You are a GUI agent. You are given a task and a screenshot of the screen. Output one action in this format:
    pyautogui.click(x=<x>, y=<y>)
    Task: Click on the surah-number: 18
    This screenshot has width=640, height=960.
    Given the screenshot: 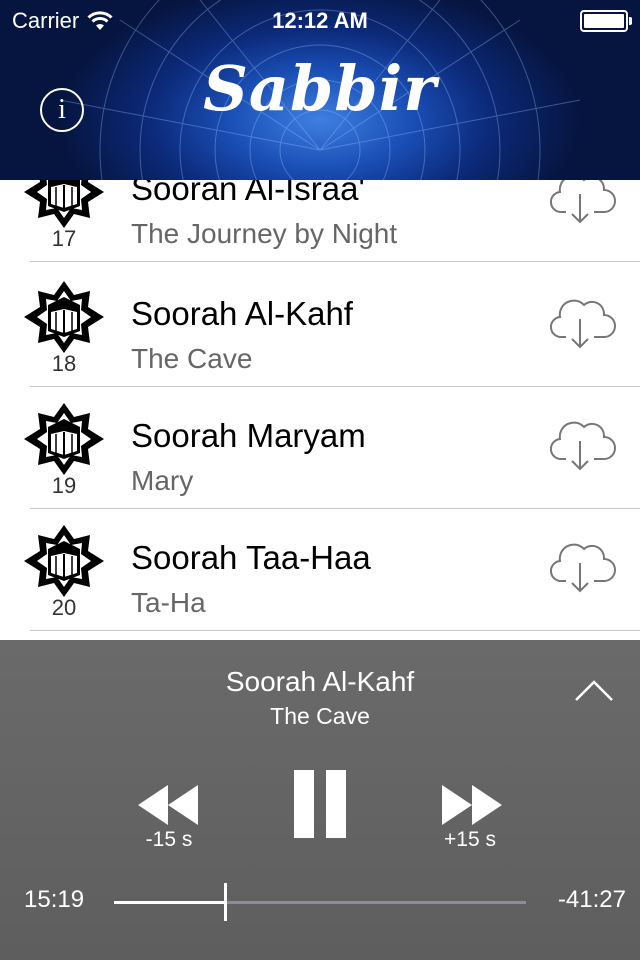 What is the action you would take?
    pyautogui.click(x=64, y=363)
    